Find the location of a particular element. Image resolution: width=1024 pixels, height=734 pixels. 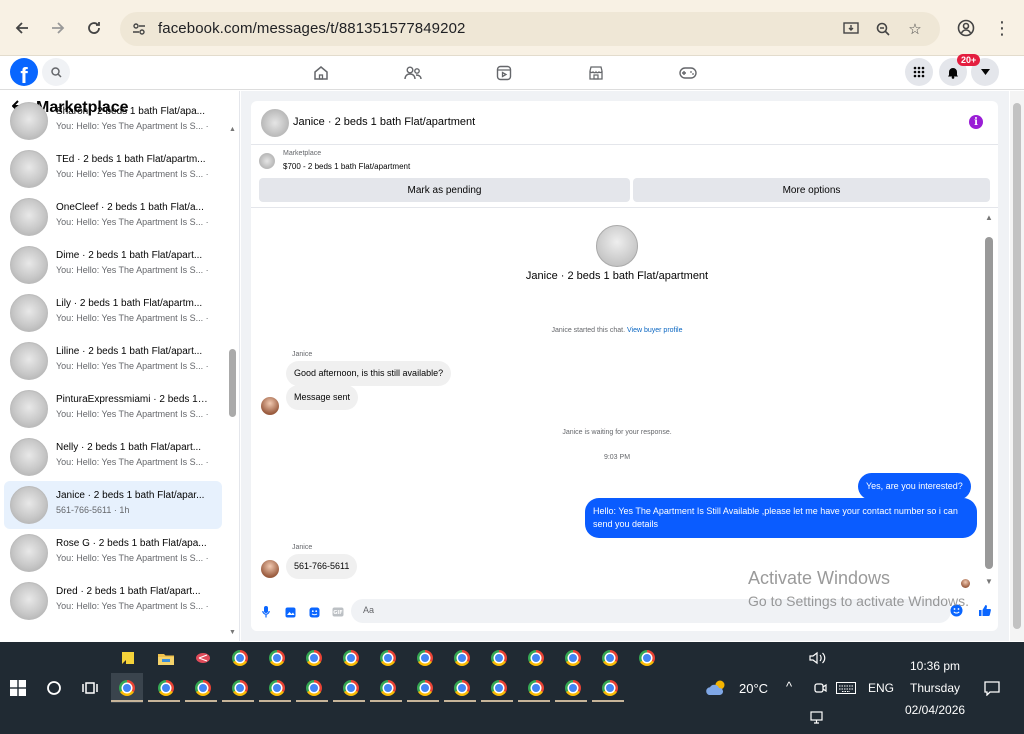

meet-now-icon is located at coordinates (820, 688).